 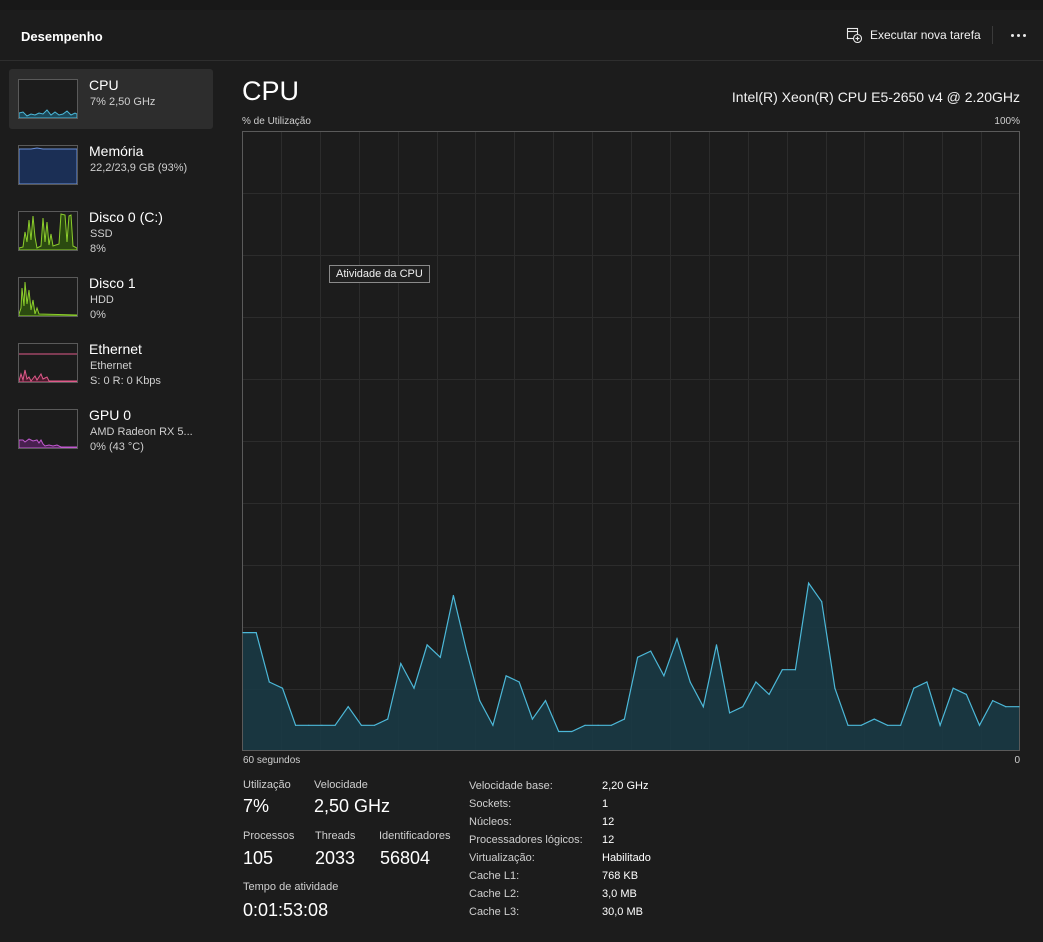 What do you see at coordinates (1007, 121) in the screenshot?
I see `y-max-label: 100%` at bounding box center [1007, 121].